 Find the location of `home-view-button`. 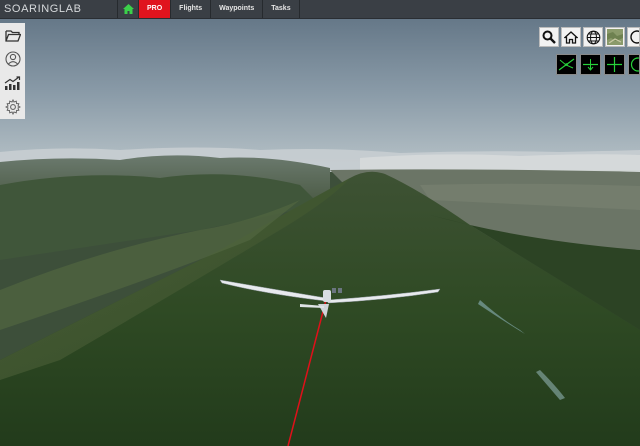

home-view-button is located at coordinates (571, 37).